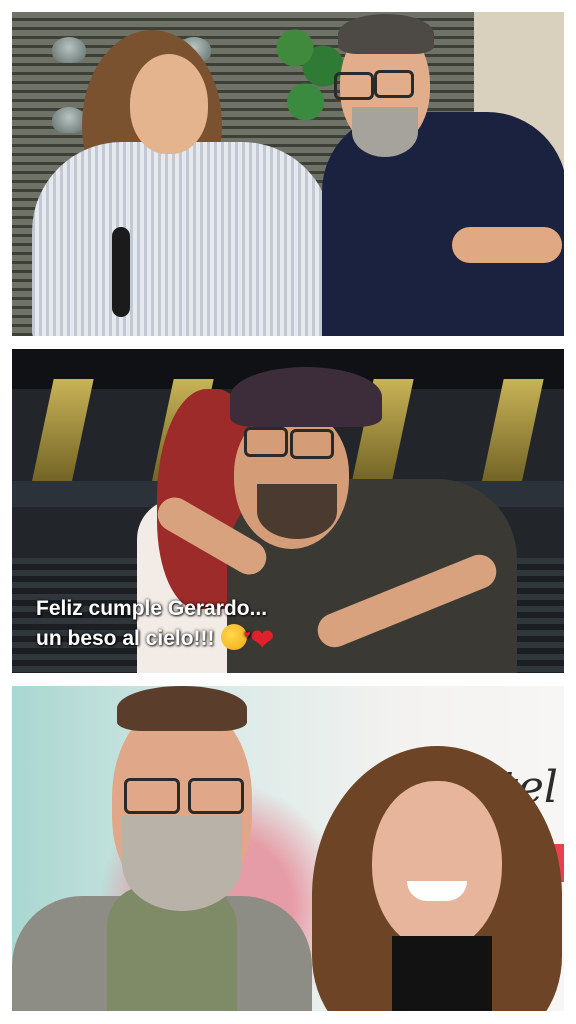  I want to click on woman-black-top, so click(442, 973).